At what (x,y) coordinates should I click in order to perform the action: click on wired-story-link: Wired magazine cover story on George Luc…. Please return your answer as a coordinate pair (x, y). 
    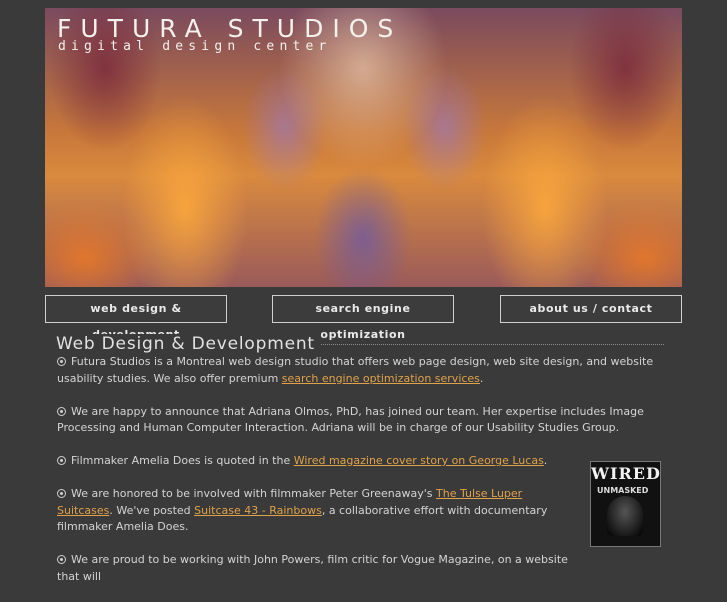
    Looking at the image, I should click on (419, 460).